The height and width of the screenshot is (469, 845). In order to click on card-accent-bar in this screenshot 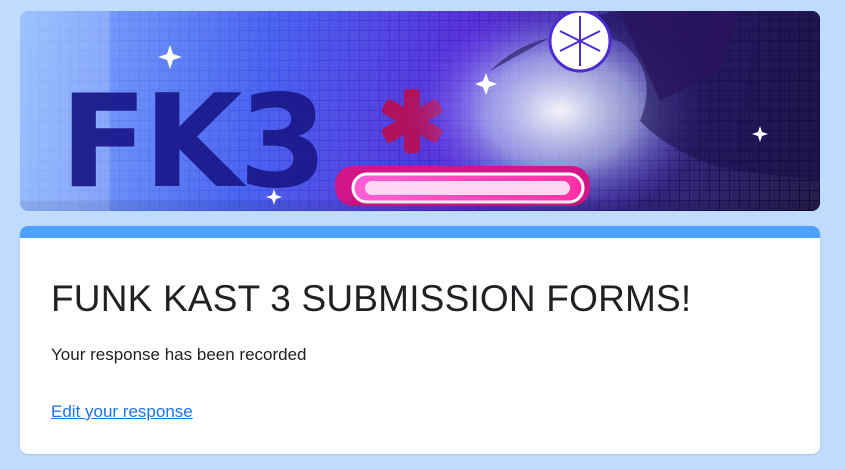, I will do `click(420, 232)`.